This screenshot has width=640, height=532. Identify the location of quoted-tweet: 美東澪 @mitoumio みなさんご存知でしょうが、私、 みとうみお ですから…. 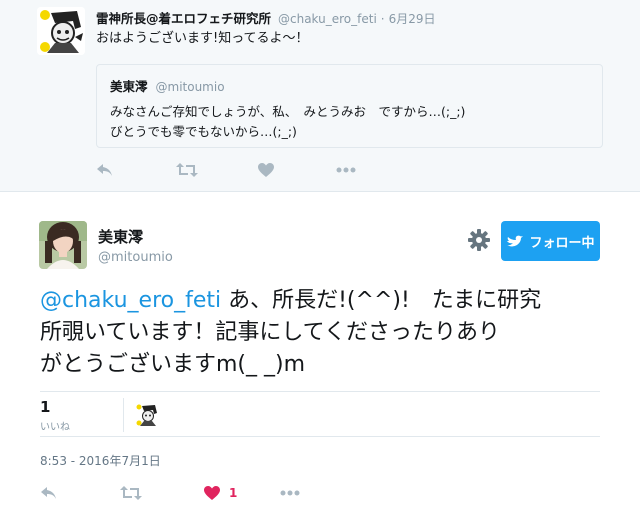
(349, 106).